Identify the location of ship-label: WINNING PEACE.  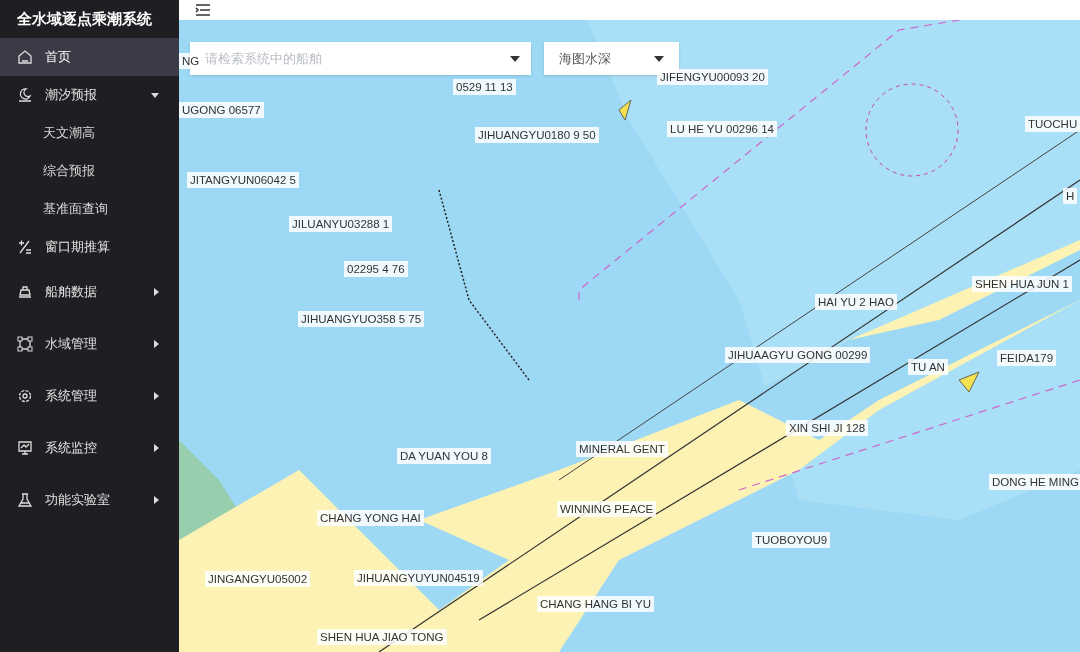
(607, 509).